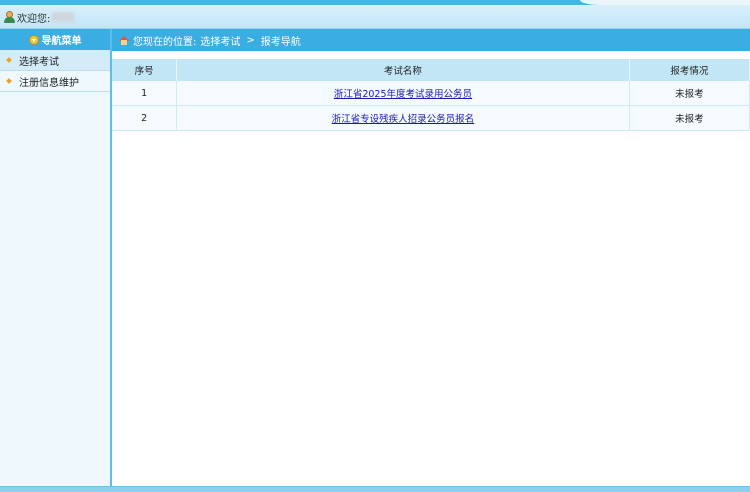 The height and width of the screenshot is (492, 750). What do you see at coordinates (34, 19) in the screenshot?
I see `welcome-label: 欢迎您:` at bounding box center [34, 19].